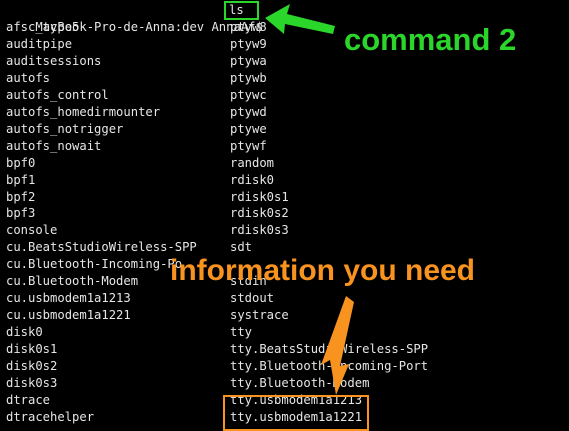 This screenshot has width=569, height=431. What do you see at coordinates (24, 332) in the screenshot?
I see `ls-entry: disk0` at bounding box center [24, 332].